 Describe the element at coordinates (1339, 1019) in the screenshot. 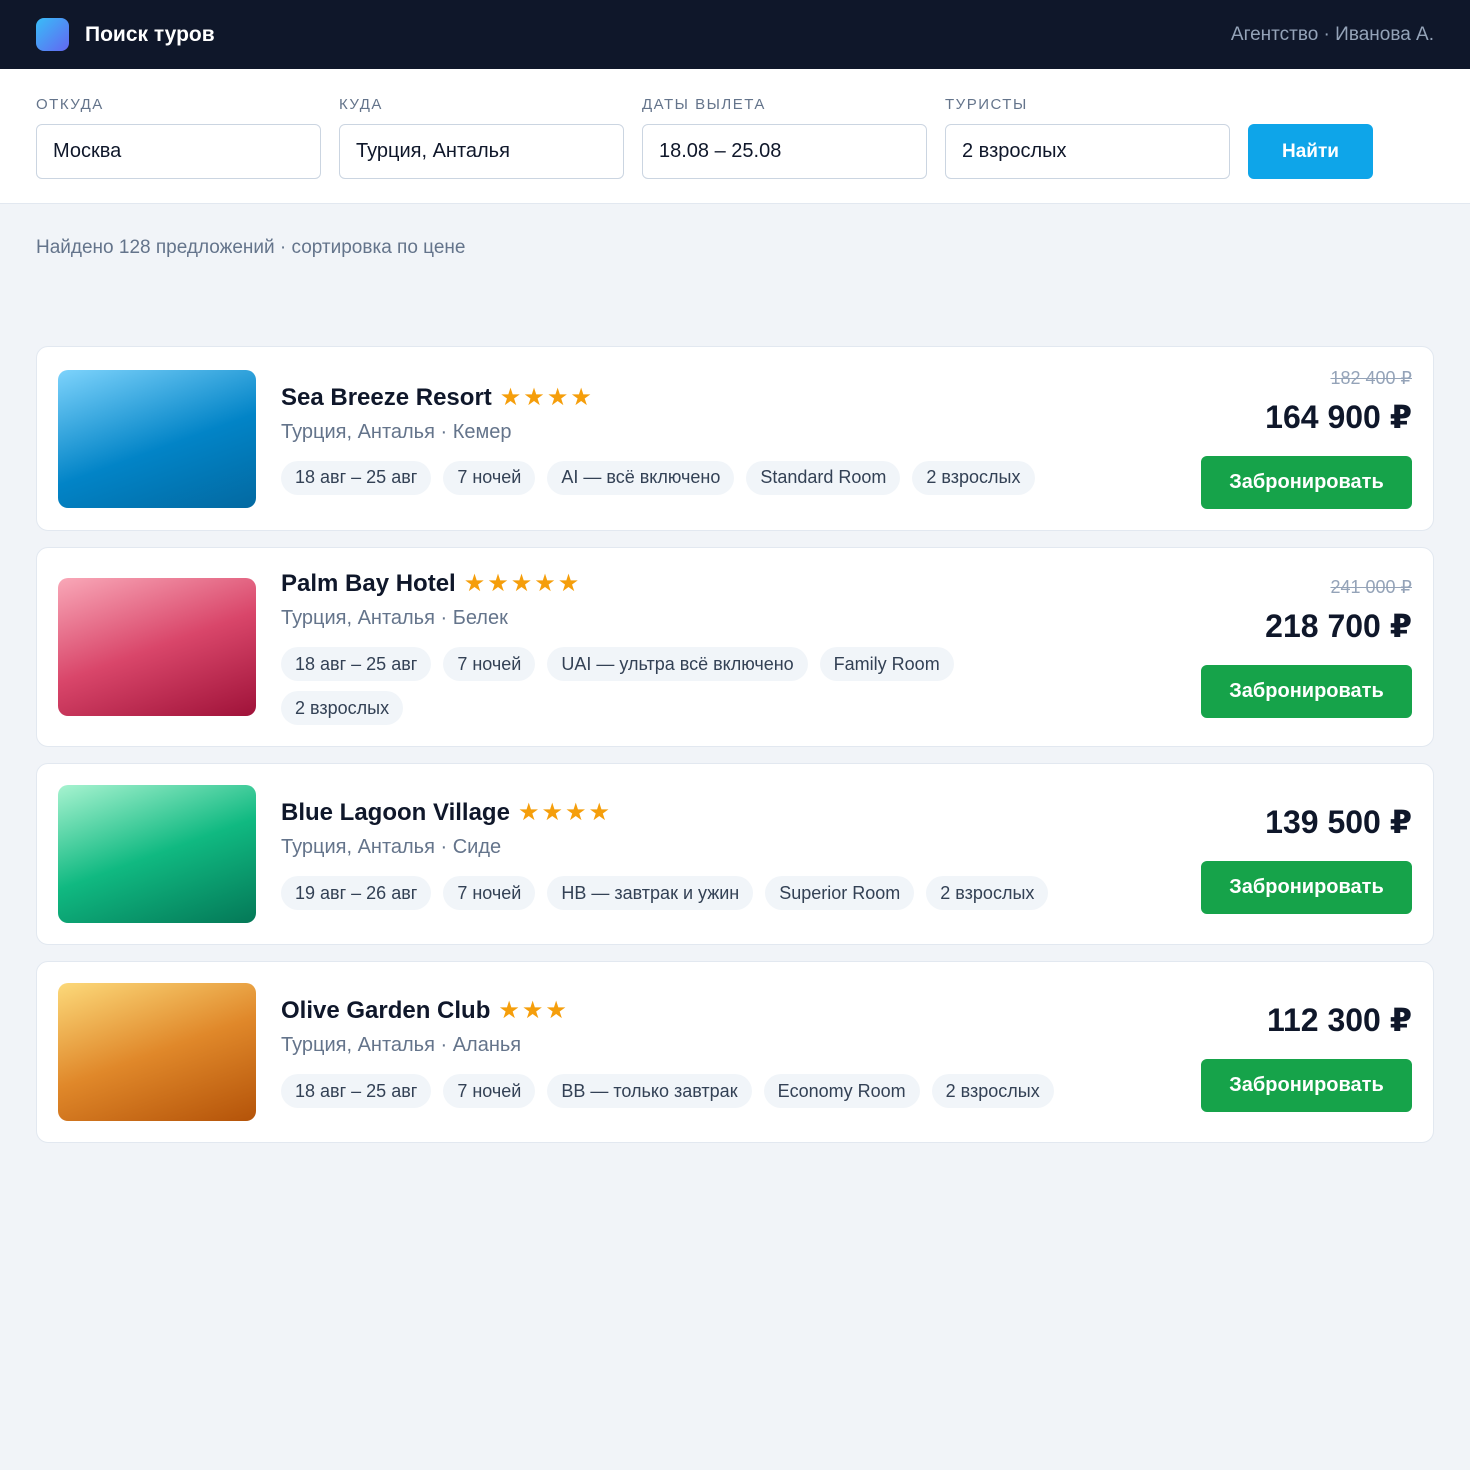

I see `price: 112 300 ₽` at that location.